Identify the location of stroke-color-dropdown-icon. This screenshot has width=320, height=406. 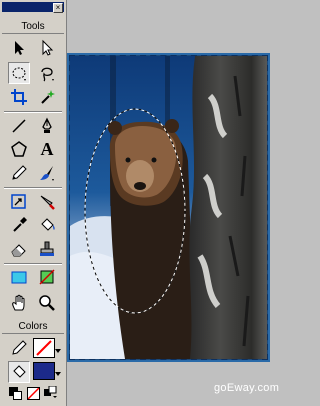
(58, 351).